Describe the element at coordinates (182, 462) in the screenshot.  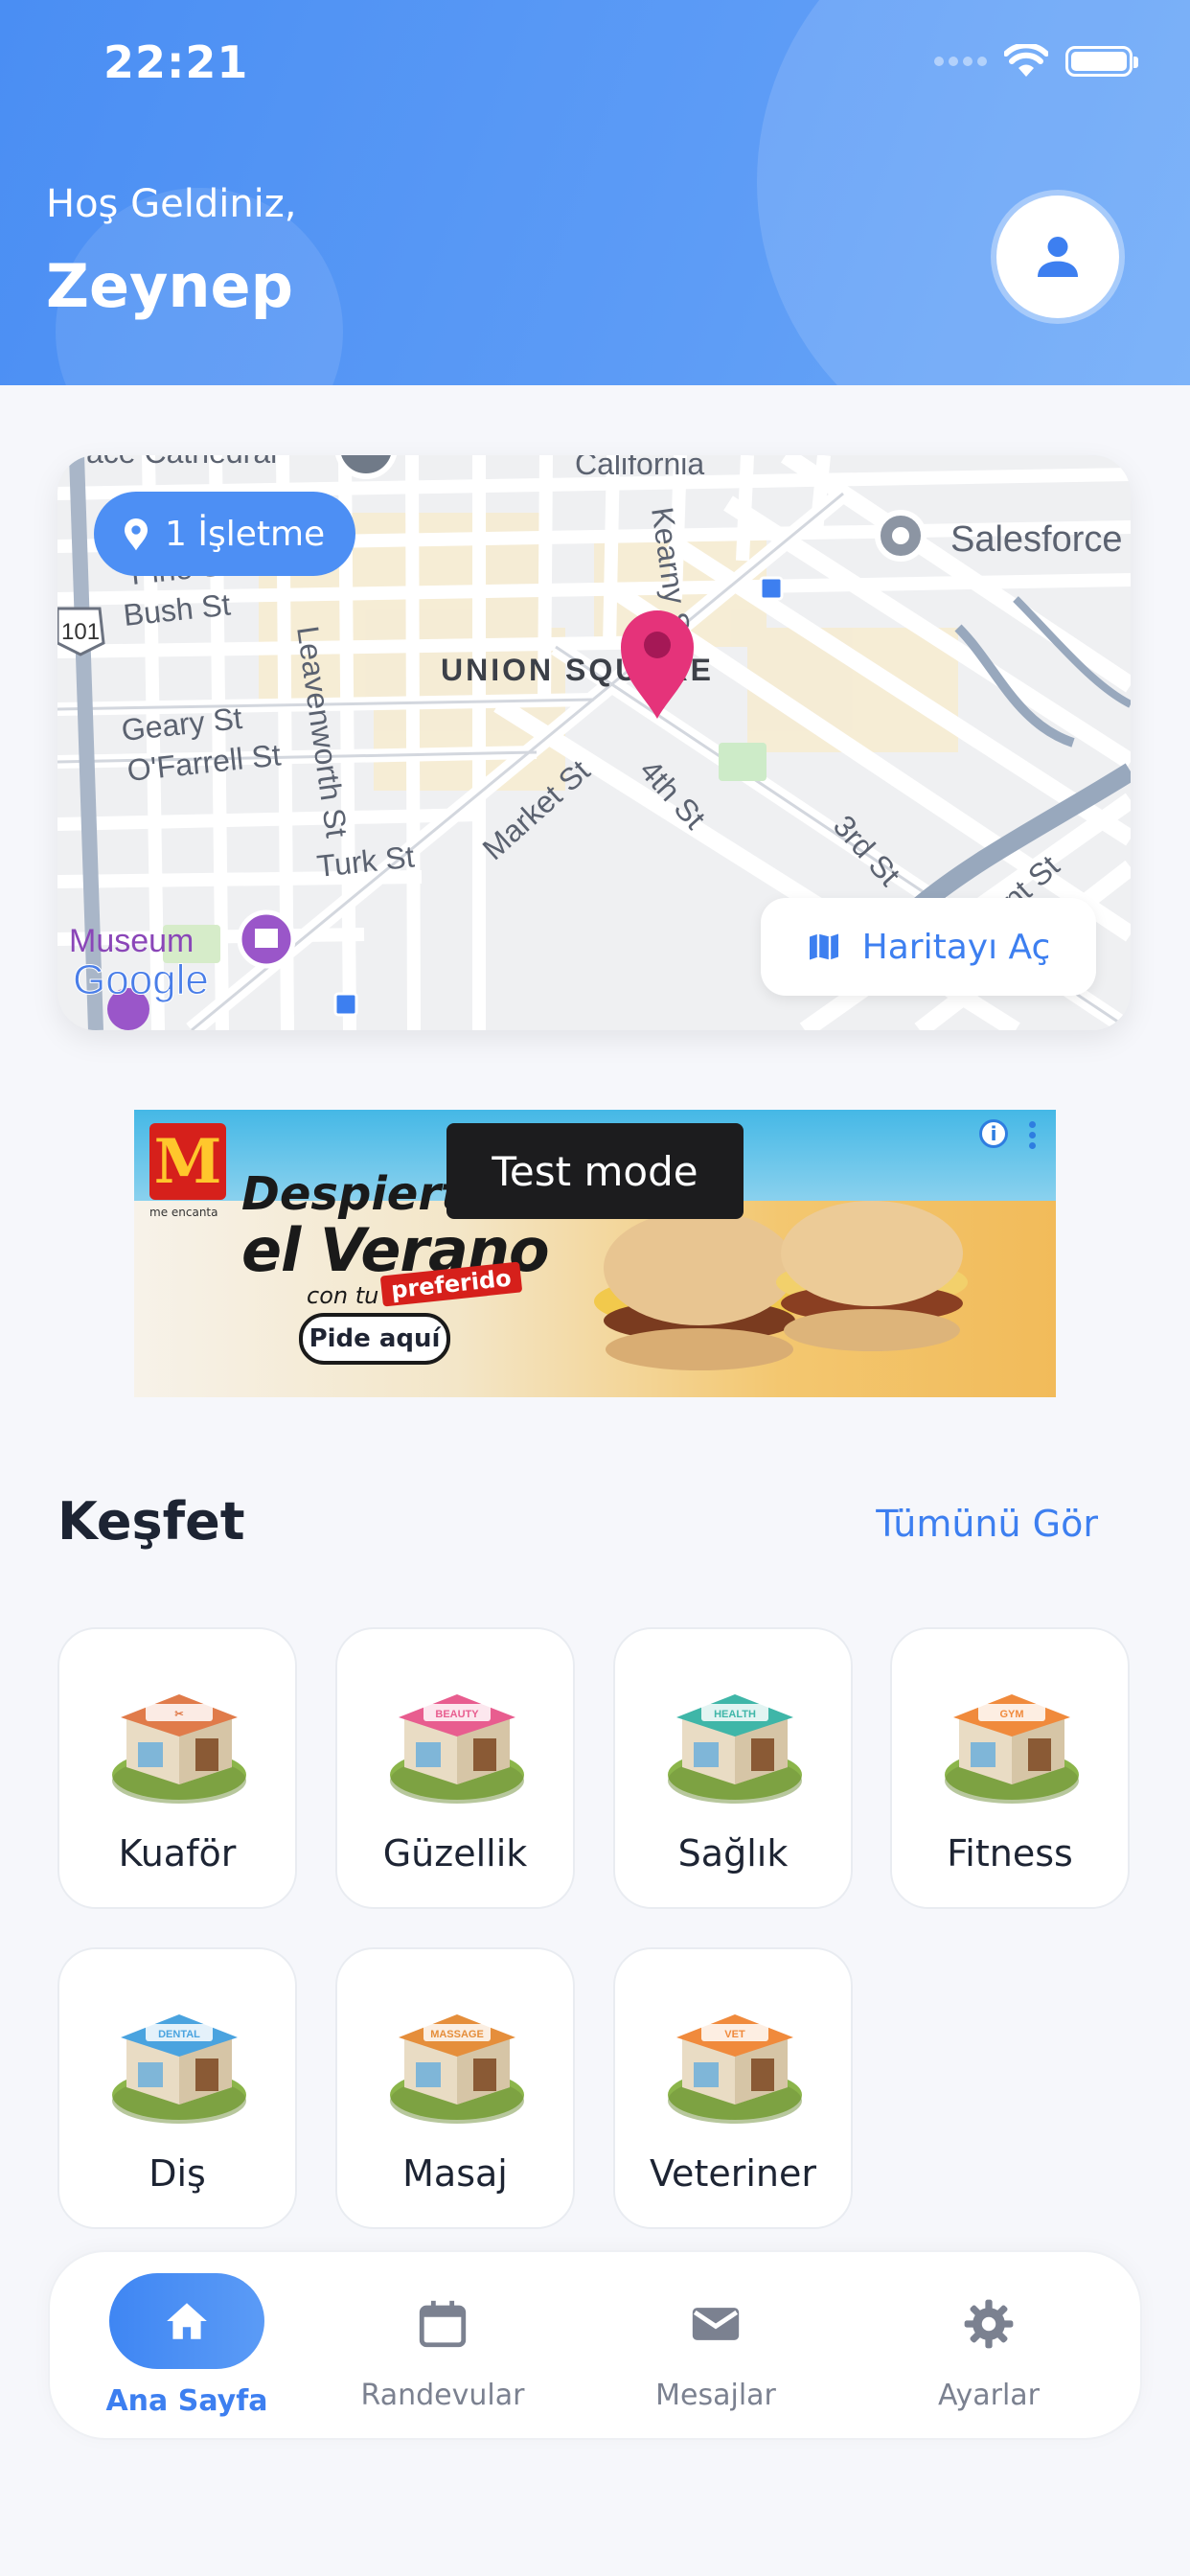
I see `map-label-cathedral: ace Cathedral` at that location.